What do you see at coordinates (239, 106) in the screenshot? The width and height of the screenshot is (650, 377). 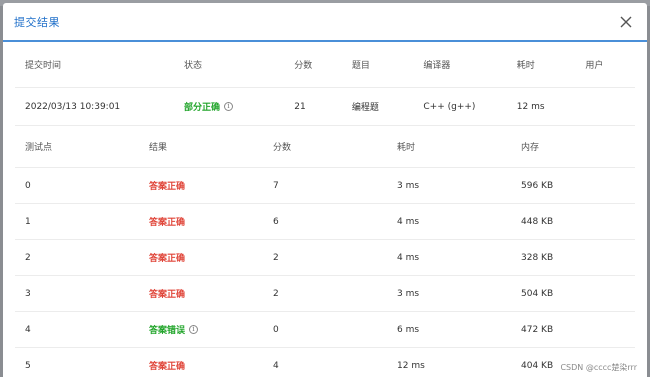 I see `status-cell: 部分正确 i` at bounding box center [239, 106].